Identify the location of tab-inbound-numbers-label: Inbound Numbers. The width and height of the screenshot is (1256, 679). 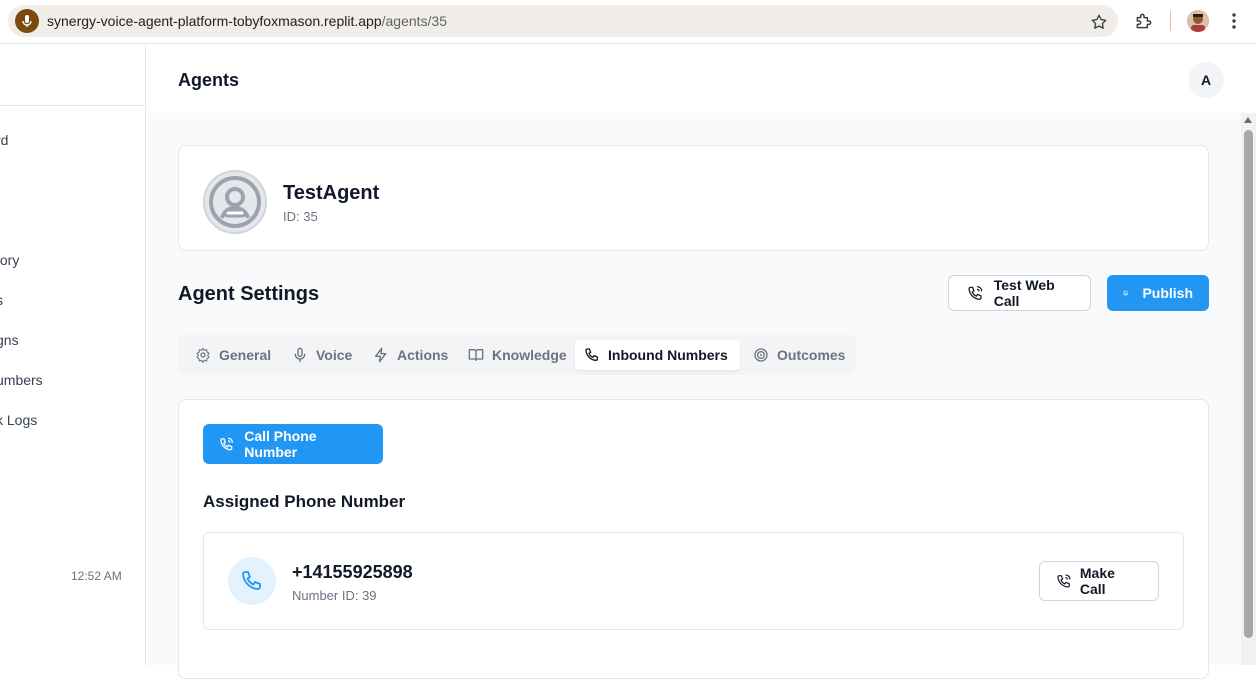
(668, 355).